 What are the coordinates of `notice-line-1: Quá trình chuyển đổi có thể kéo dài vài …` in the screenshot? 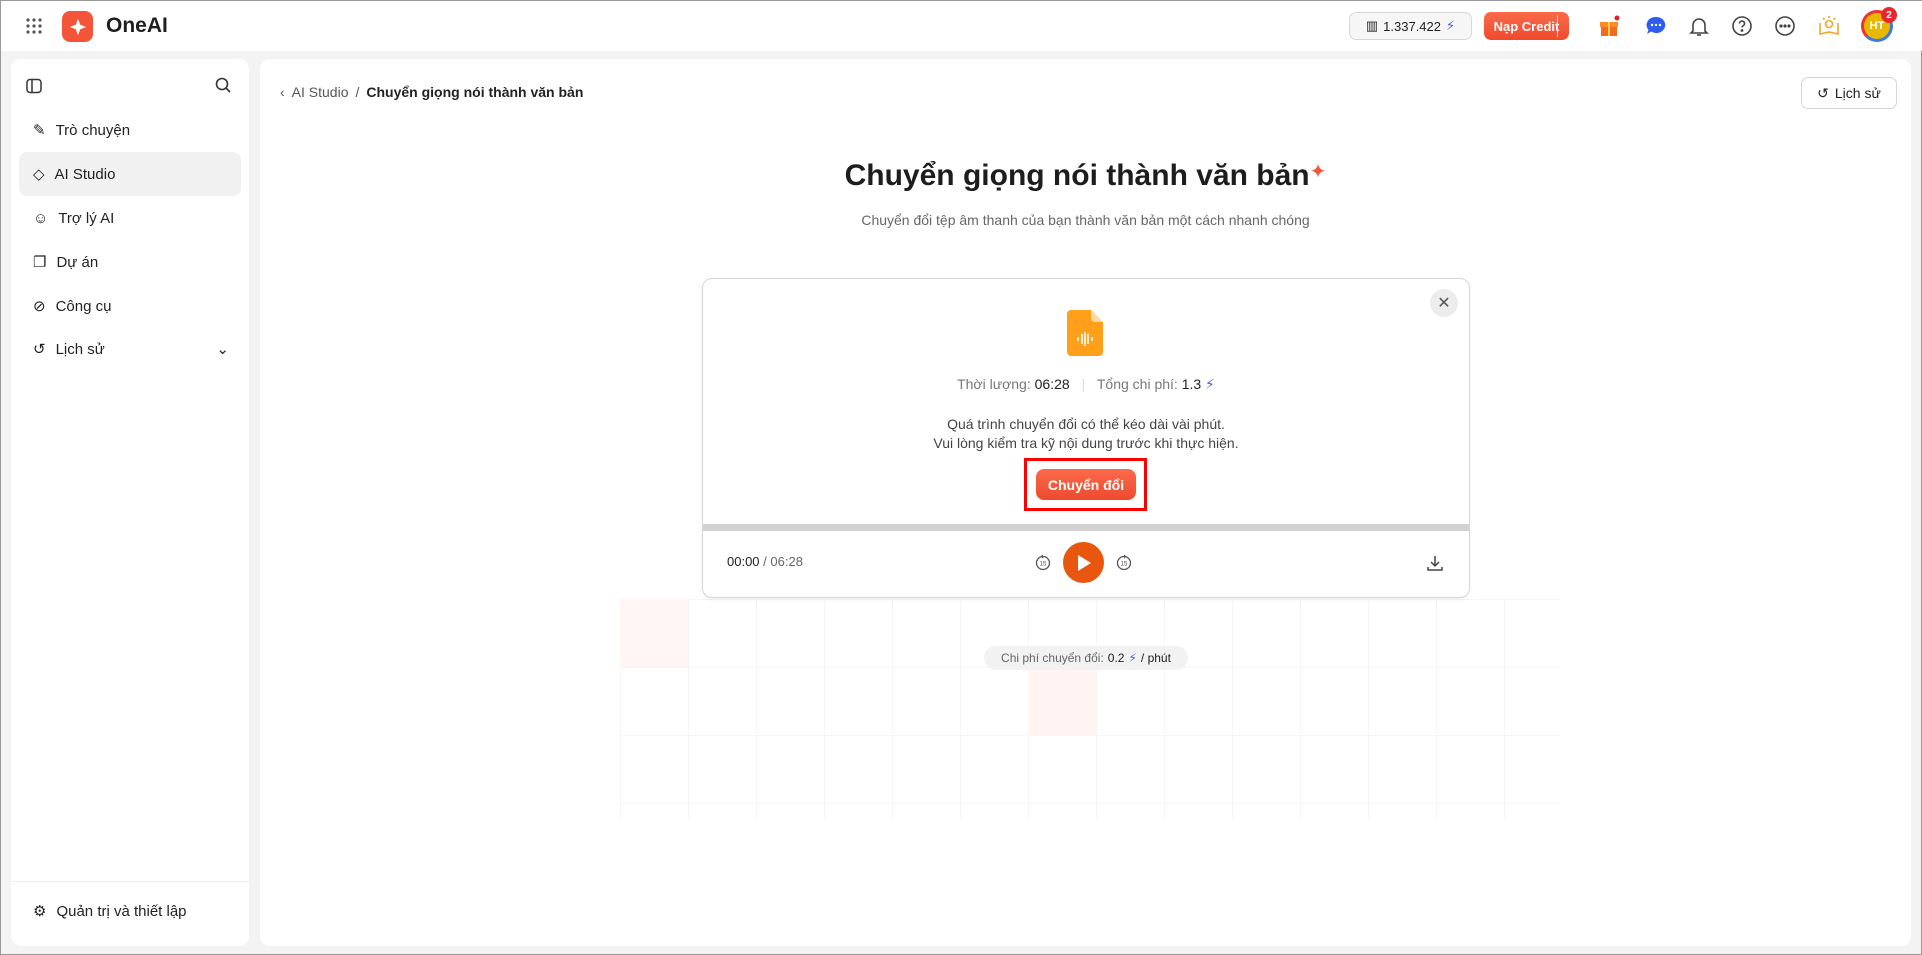 It's located at (1086, 424).